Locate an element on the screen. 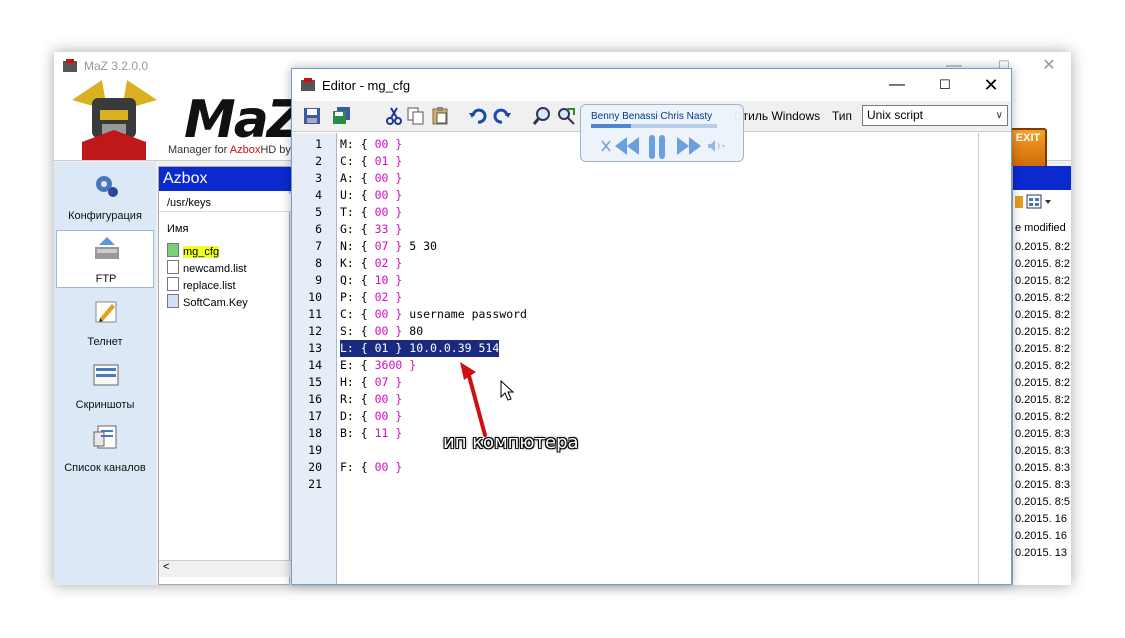 Image resolution: width=1125 pixels, height=638 pixels. undo-icon is located at coordinates (478, 116).